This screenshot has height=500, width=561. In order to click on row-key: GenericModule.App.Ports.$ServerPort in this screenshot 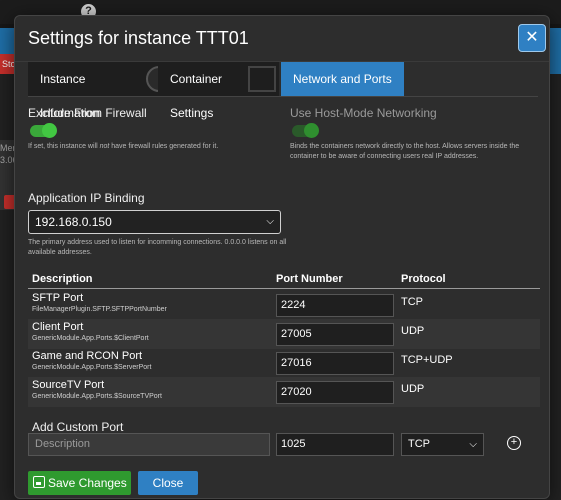, I will do `click(92, 367)`.